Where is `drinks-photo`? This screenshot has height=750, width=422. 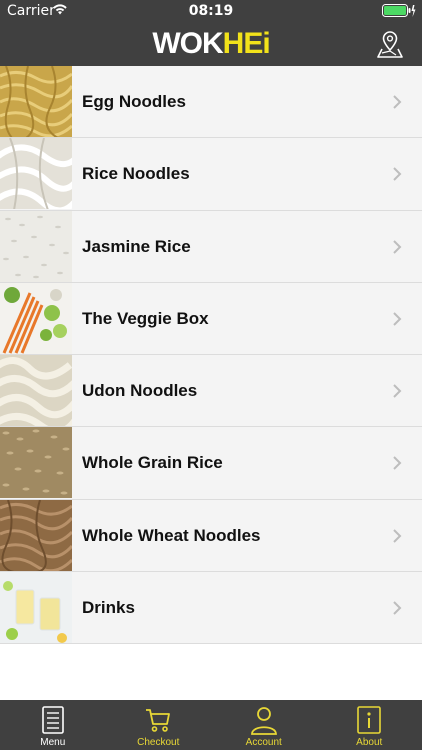
drinks-photo is located at coordinates (36, 608).